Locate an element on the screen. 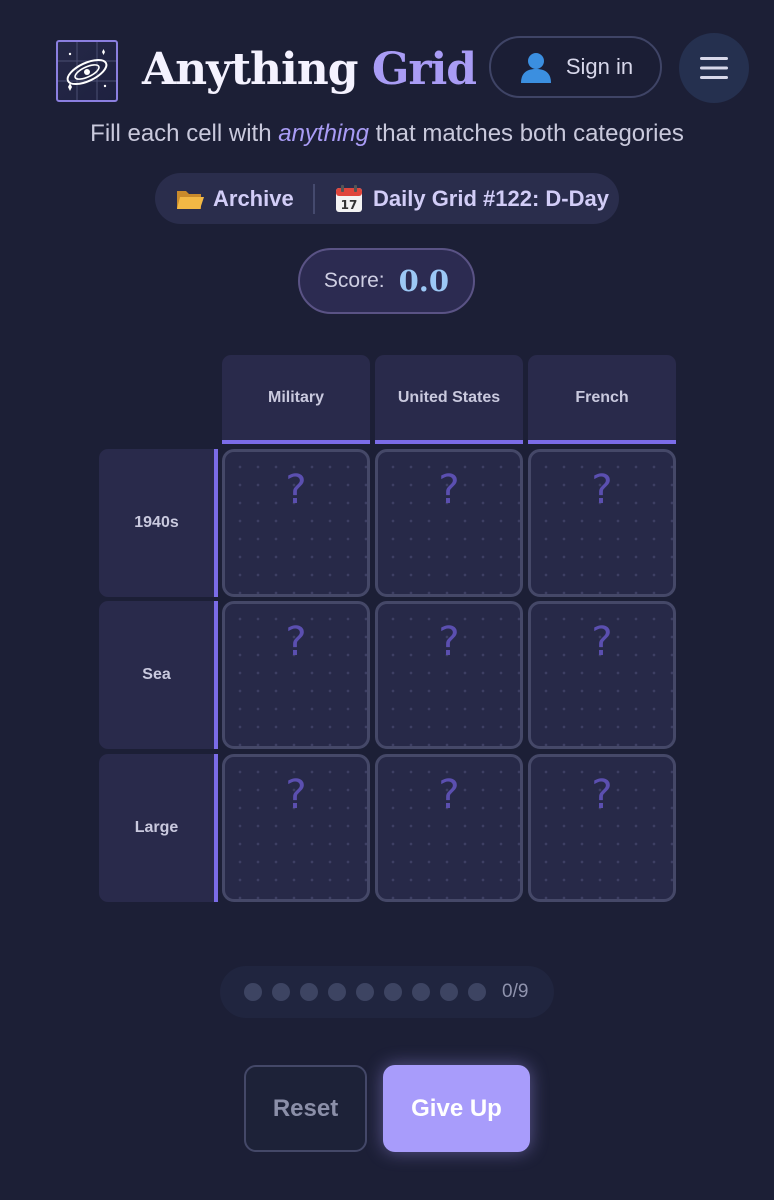  open-folder-icon is located at coordinates (190, 199).